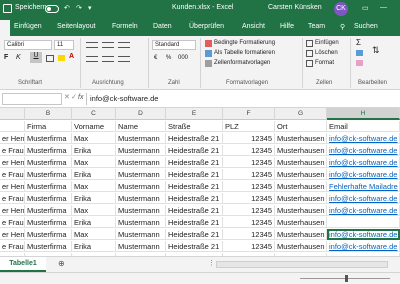 This screenshot has width=400, height=284. I want to click on align-top-icon, so click(92, 45).